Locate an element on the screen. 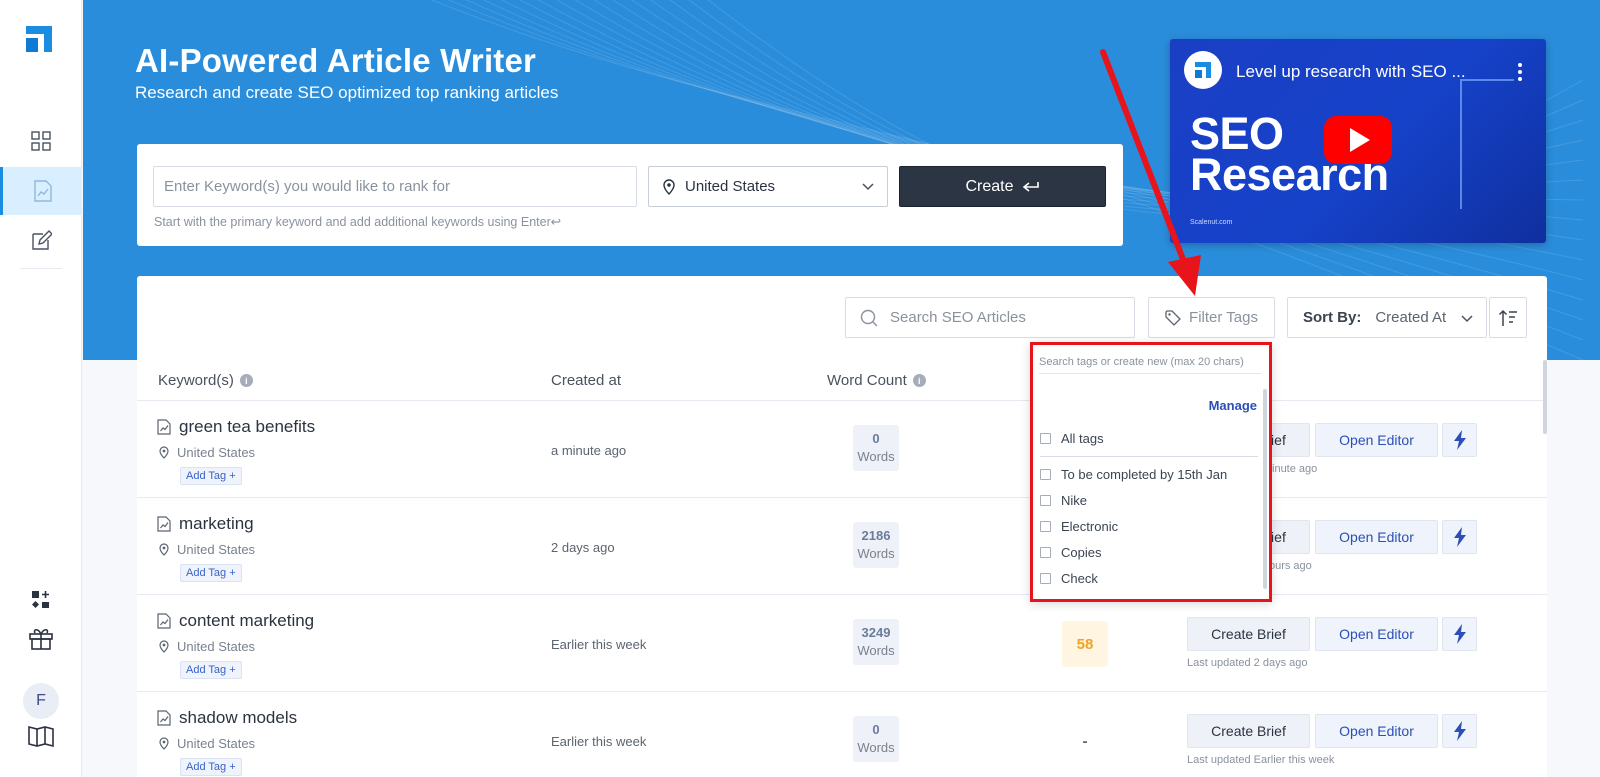 The image size is (1600, 777). more-options-icon is located at coordinates (1520, 73).